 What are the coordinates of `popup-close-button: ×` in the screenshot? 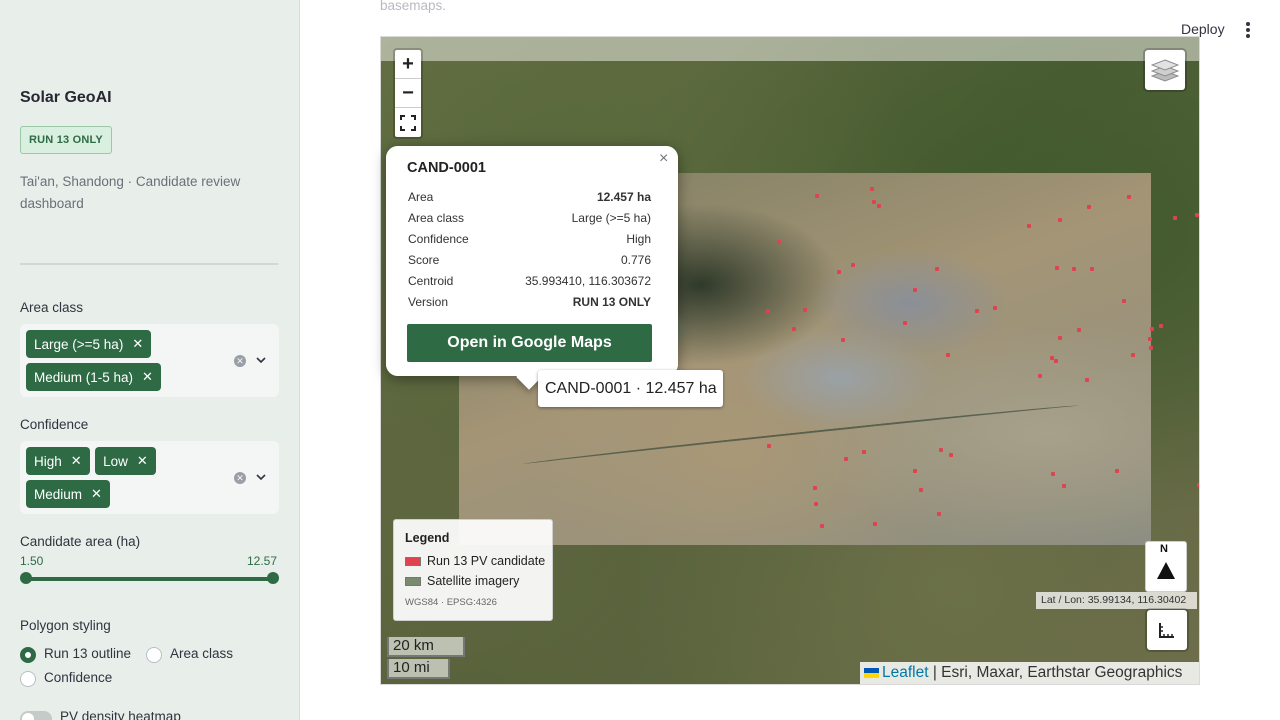 It's located at (663, 159).